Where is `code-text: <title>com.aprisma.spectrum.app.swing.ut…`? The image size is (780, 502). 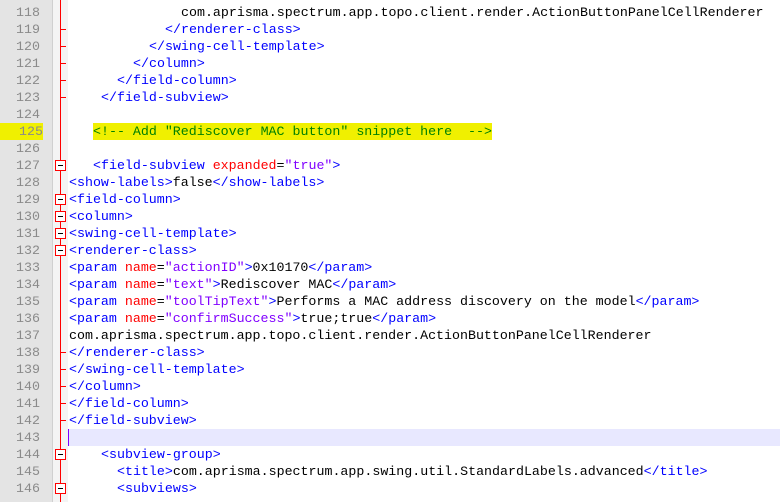 code-text: <title>com.aprisma.spectrum.app.swing.ut… is located at coordinates (412, 471).